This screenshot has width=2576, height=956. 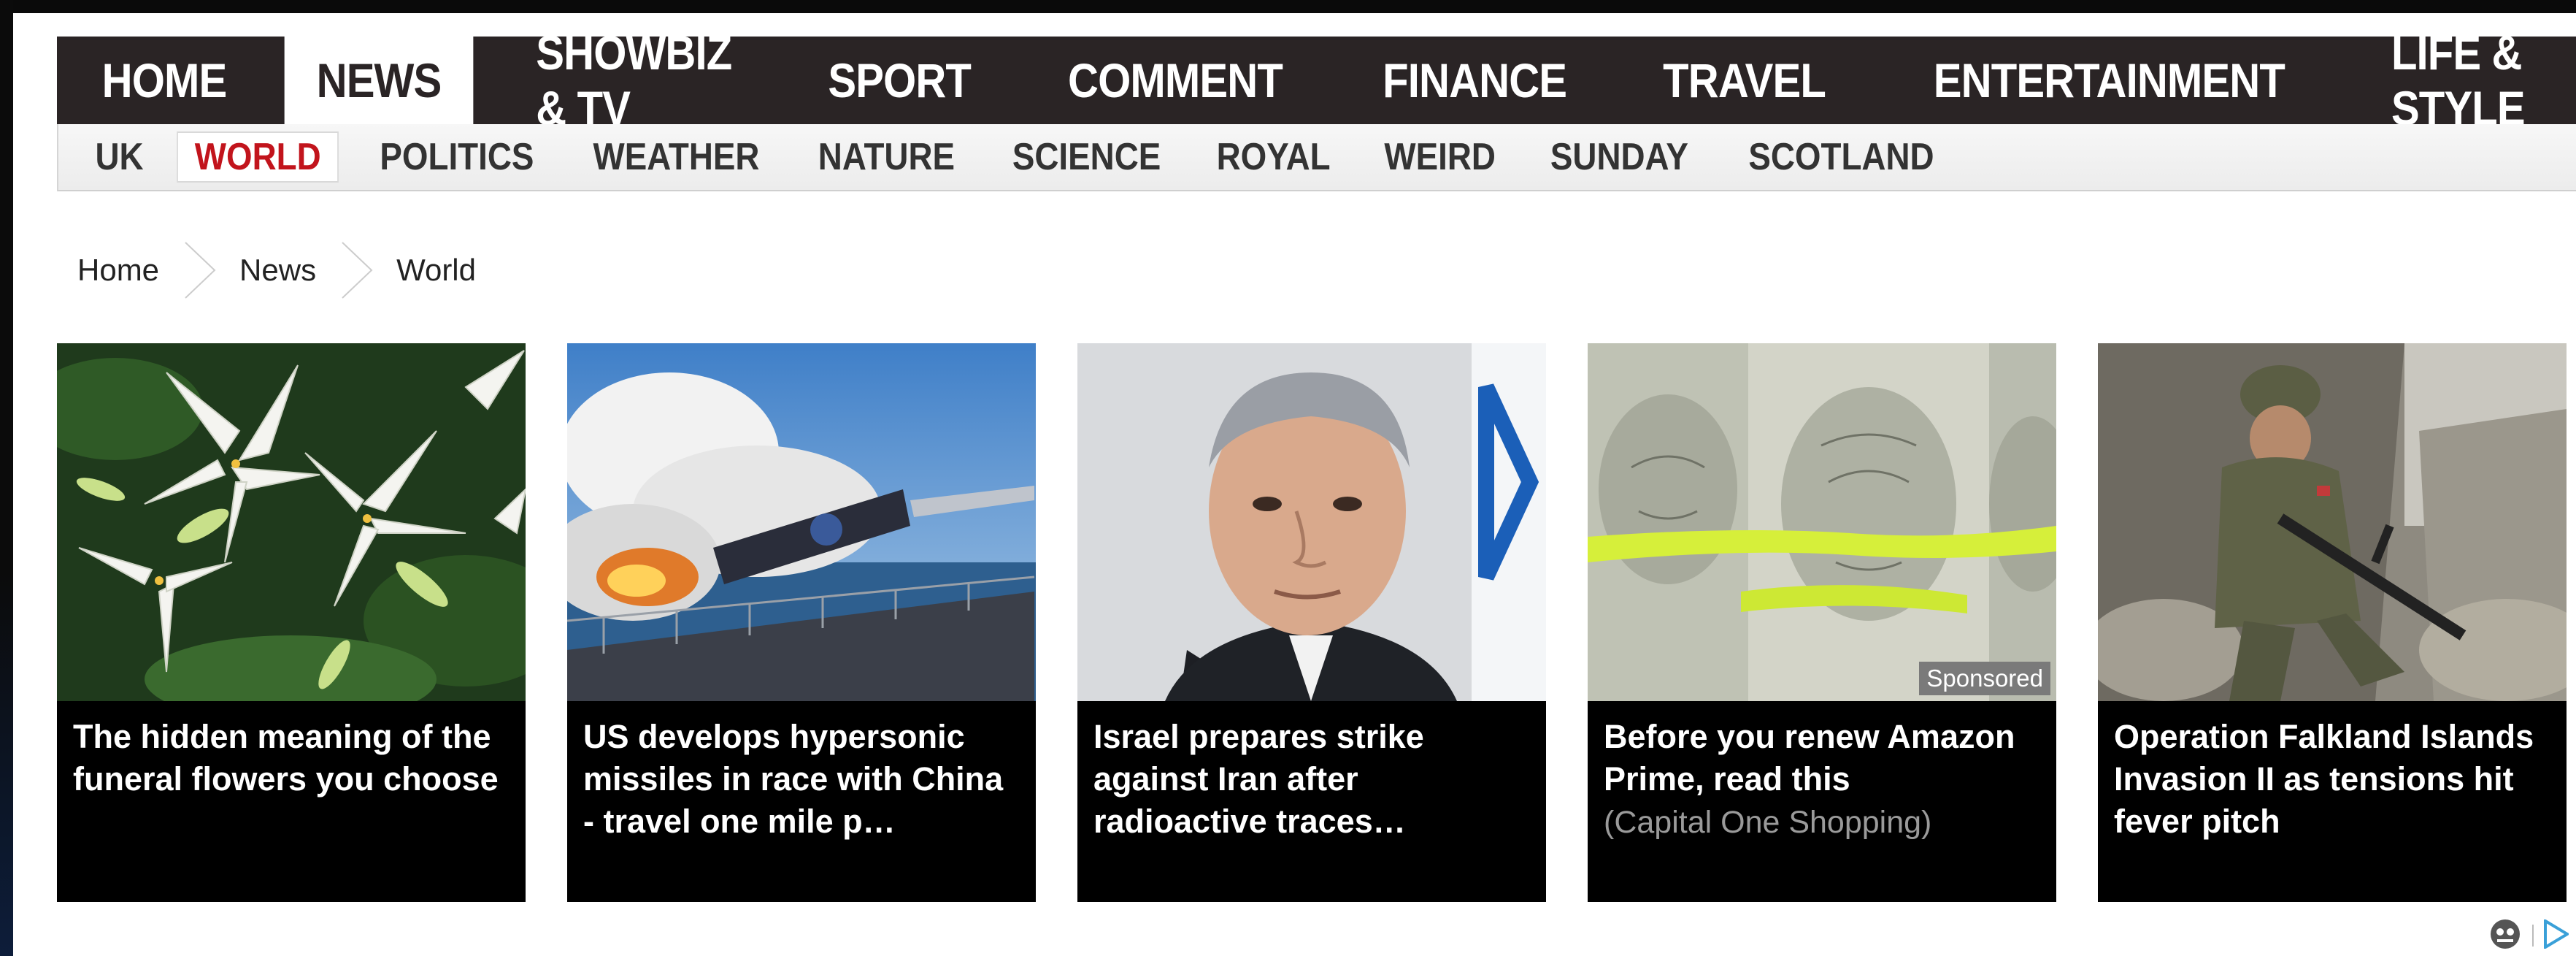 I want to click on card-image-soldier, so click(x=2332, y=522).